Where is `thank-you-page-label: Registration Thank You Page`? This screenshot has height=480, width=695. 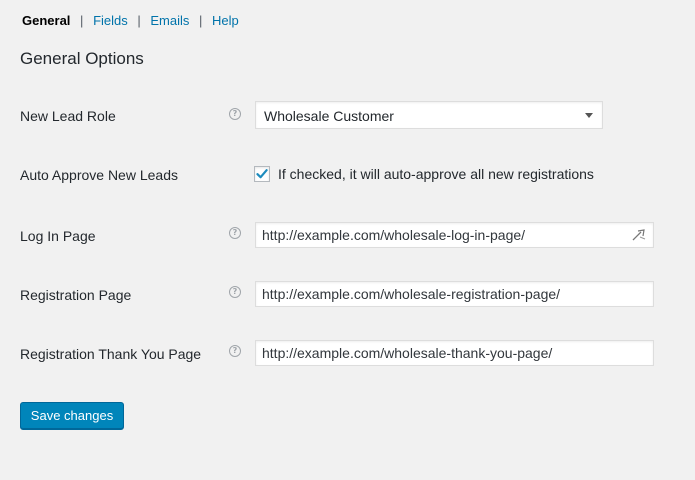 thank-you-page-label: Registration Thank You Page is located at coordinates (111, 354).